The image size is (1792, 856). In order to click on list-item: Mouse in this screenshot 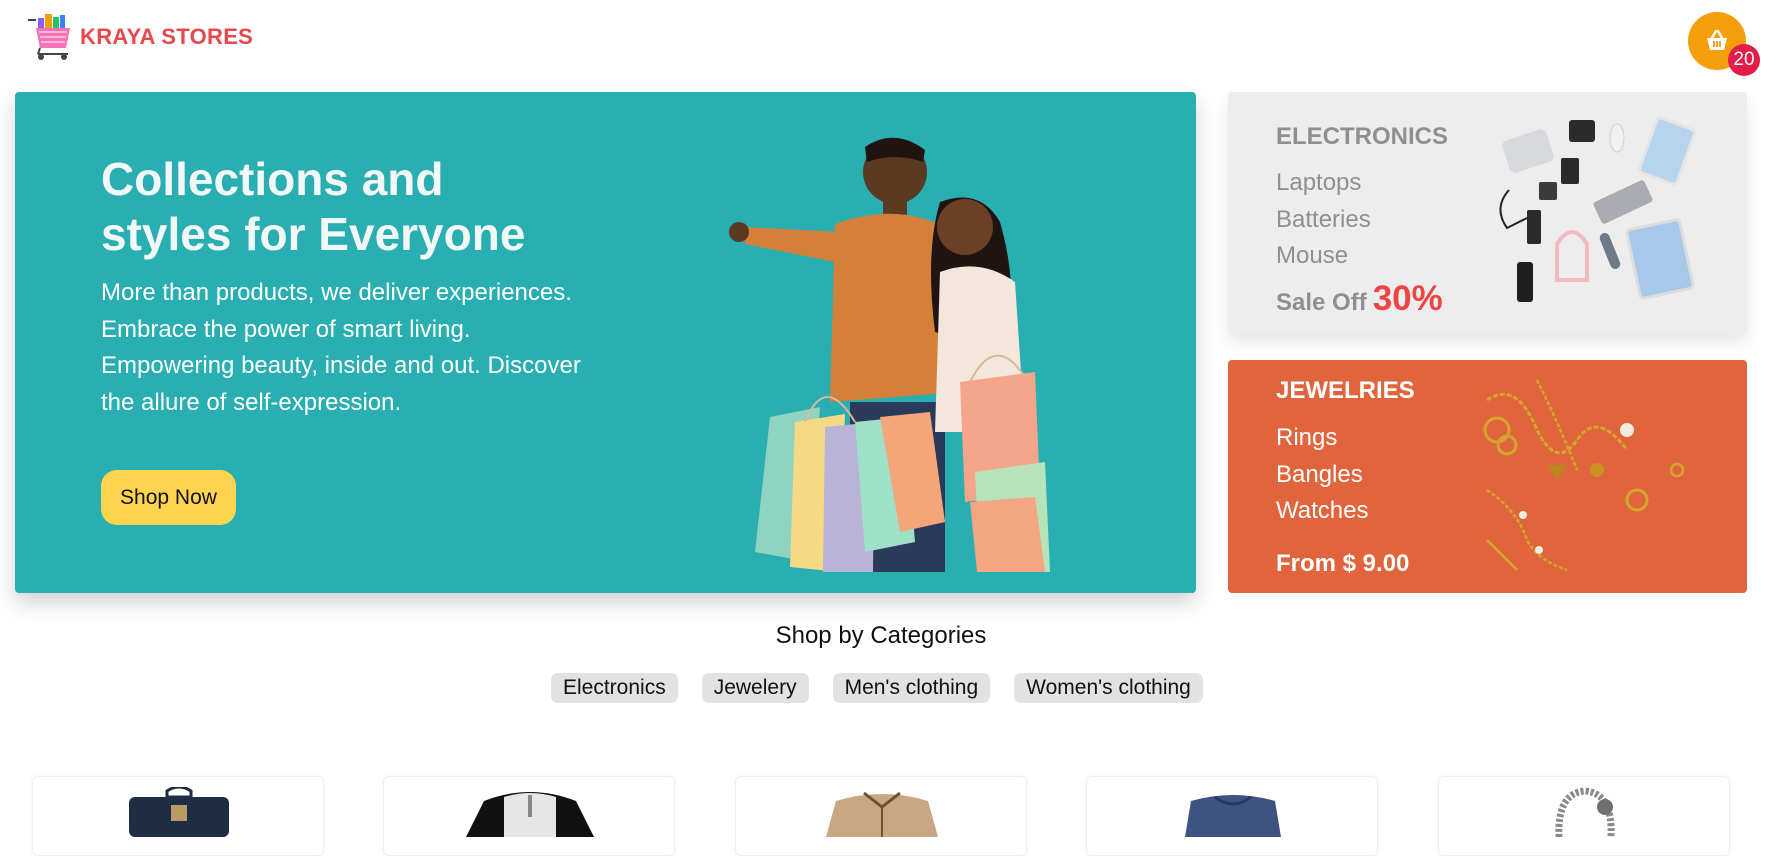, I will do `click(1312, 255)`.